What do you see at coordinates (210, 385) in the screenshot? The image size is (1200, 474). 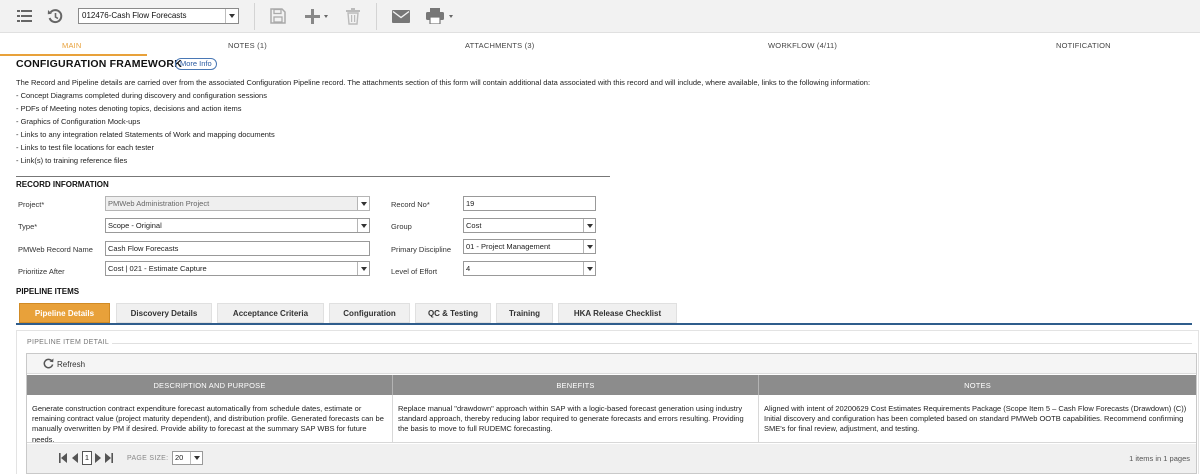 I see `column-header-description: DESCRIPTION AND PURPOSE` at bounding box center [210, 385].